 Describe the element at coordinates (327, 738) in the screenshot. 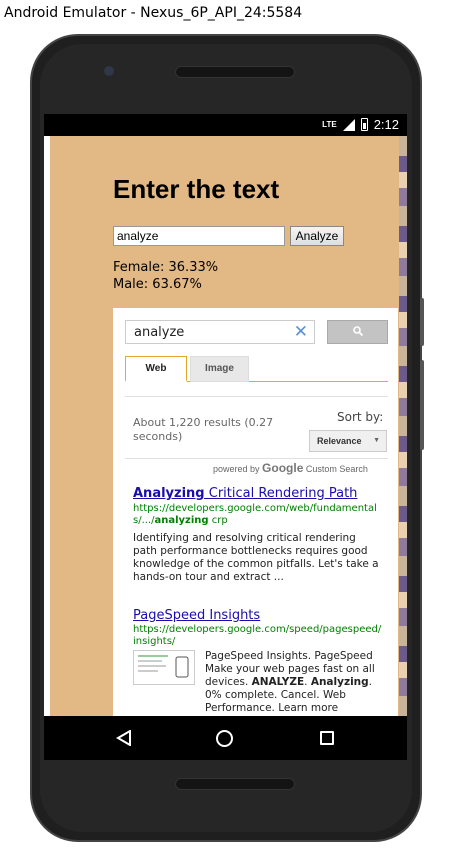

I see `recents-icon` at that location.